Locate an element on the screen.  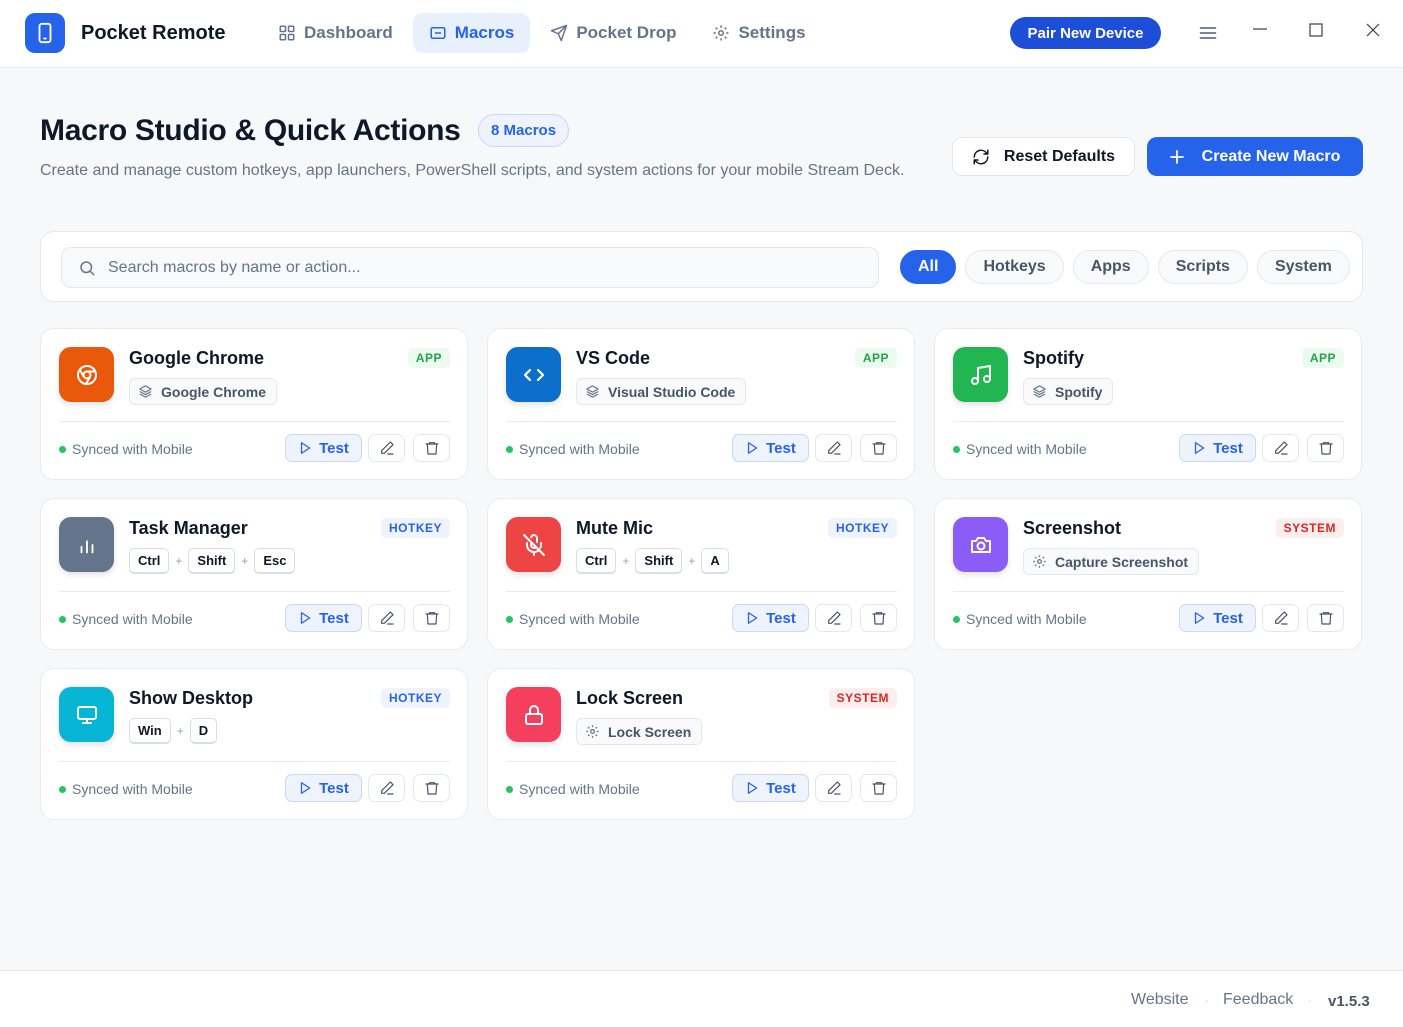
macro-title: Show Desktop is located at coordinates (191, 698).